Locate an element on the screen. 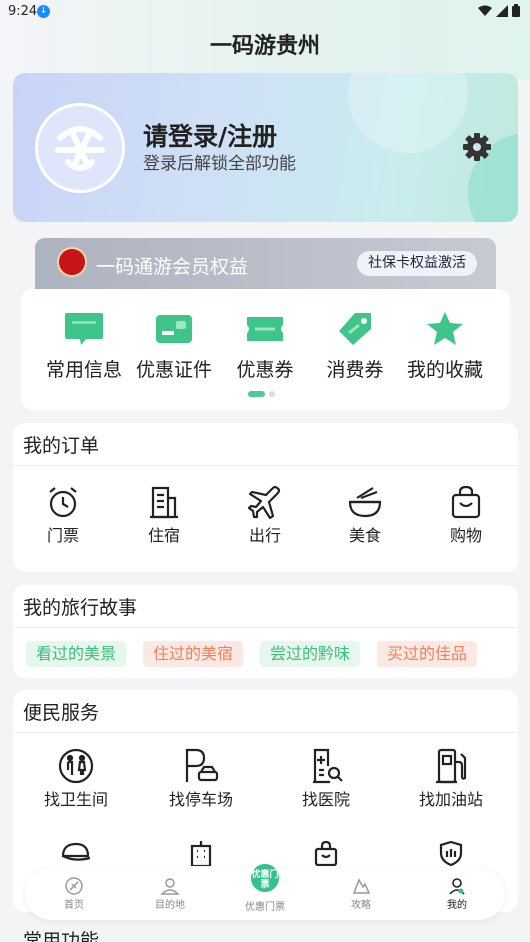 This screenshot has width=530, height=942. common-functions-title: 常用功能 is located at coordinates (61, 936).